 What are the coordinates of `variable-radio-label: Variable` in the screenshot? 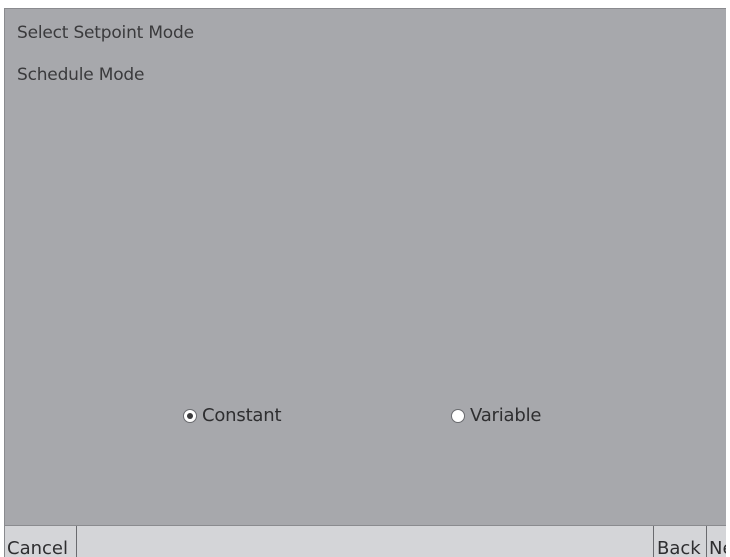 It's located at (506, 415).